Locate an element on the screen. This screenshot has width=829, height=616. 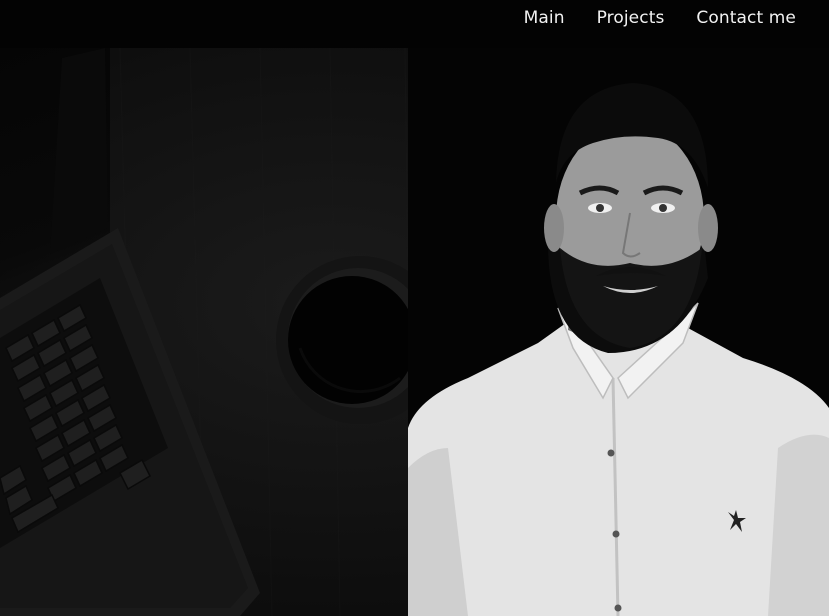
main-nav: Main Projects Contact me is located at coordinates (660, 18).